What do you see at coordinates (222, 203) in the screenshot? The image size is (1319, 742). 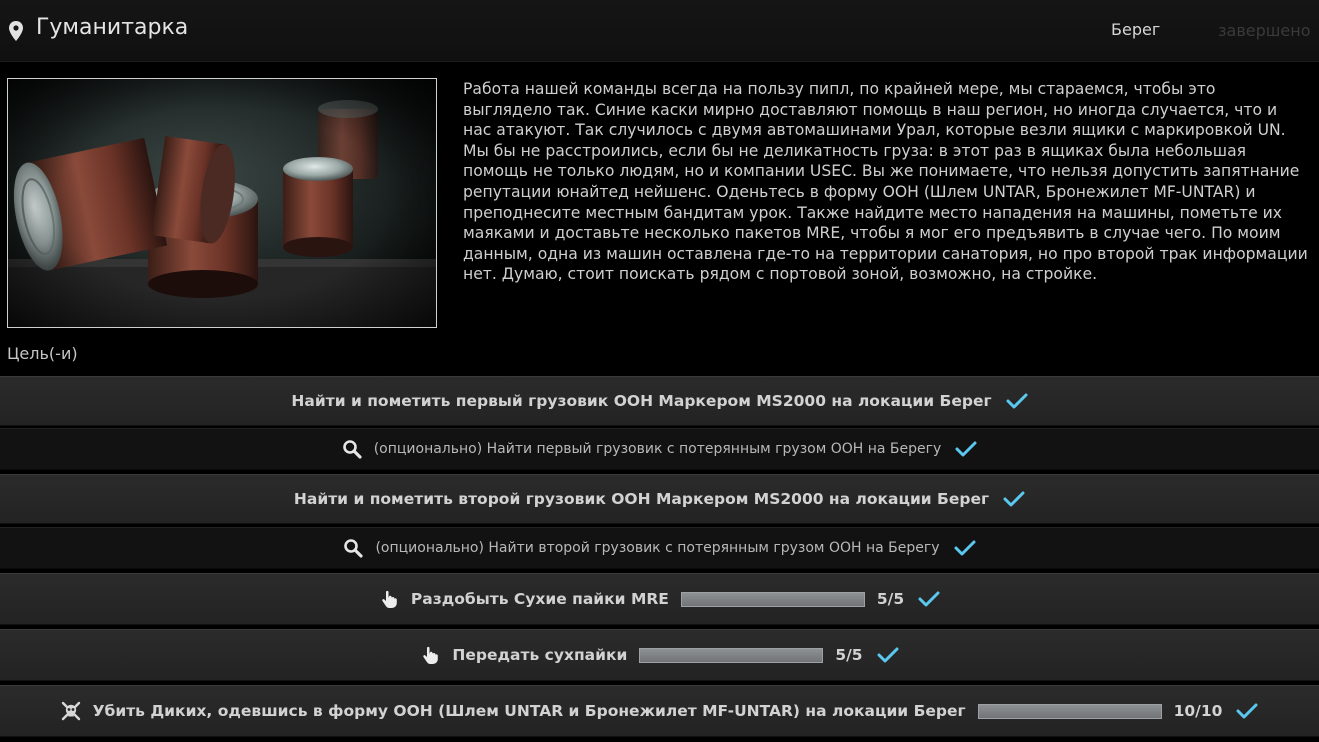 I see `quest-image` at bounding box center [222, 203].